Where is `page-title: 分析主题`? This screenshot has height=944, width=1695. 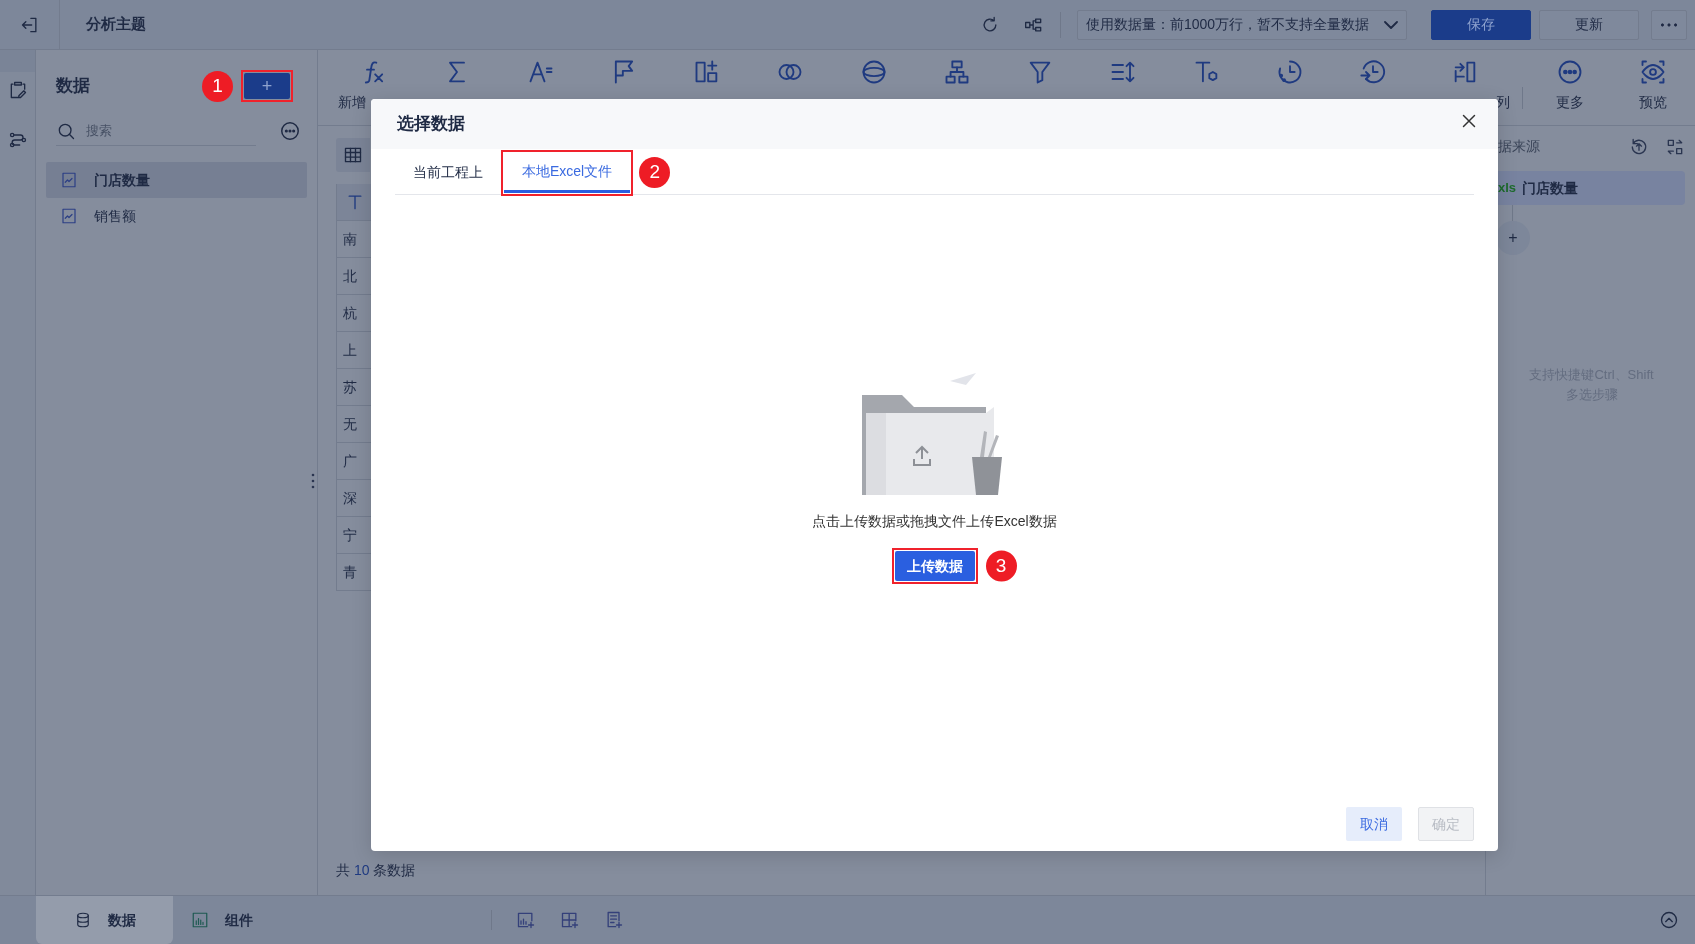 page-title: 分析主题 is located at coordinates (116, 24).